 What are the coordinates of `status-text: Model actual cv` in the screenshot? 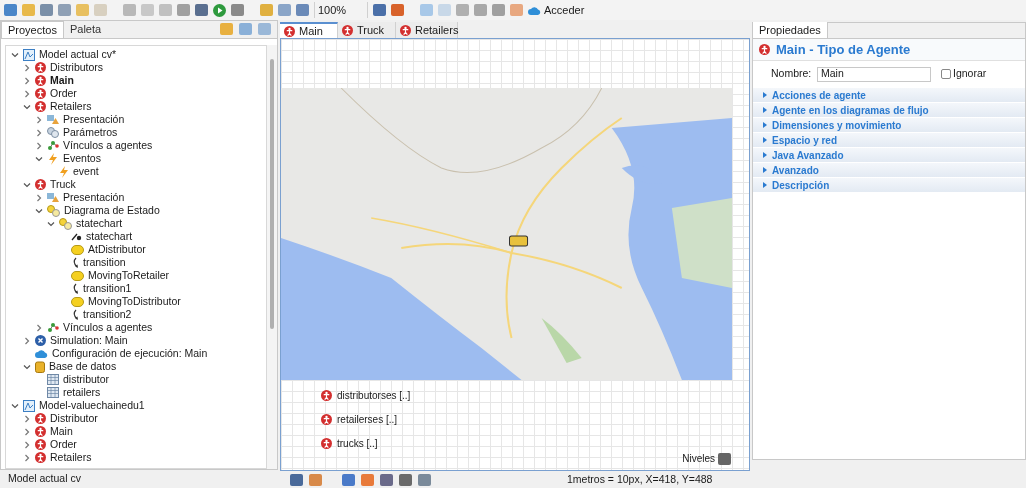 It's located at (44, 479).